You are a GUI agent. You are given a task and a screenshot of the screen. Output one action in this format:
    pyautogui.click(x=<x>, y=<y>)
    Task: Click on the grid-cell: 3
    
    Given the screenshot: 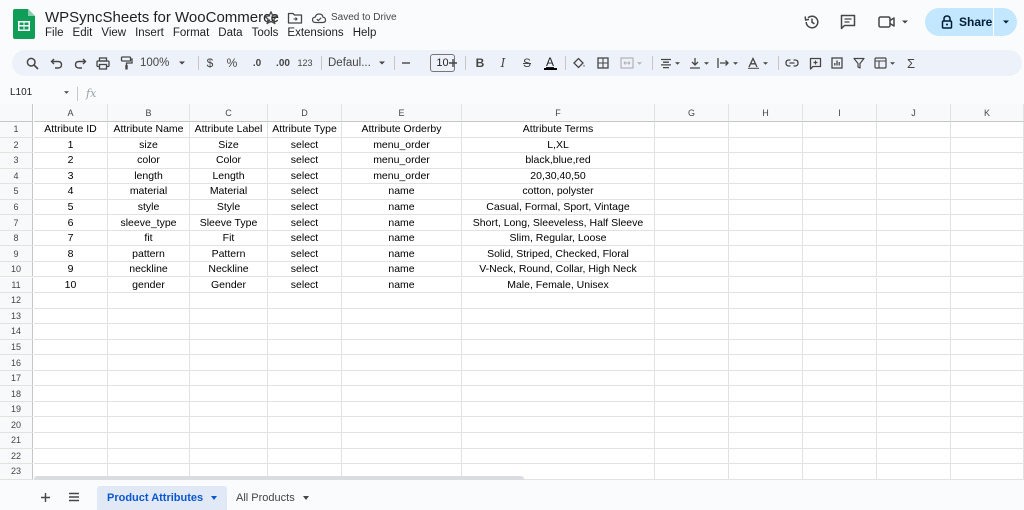 What is the action you would take?
    pyautogui.click(x=71, y=176)
    